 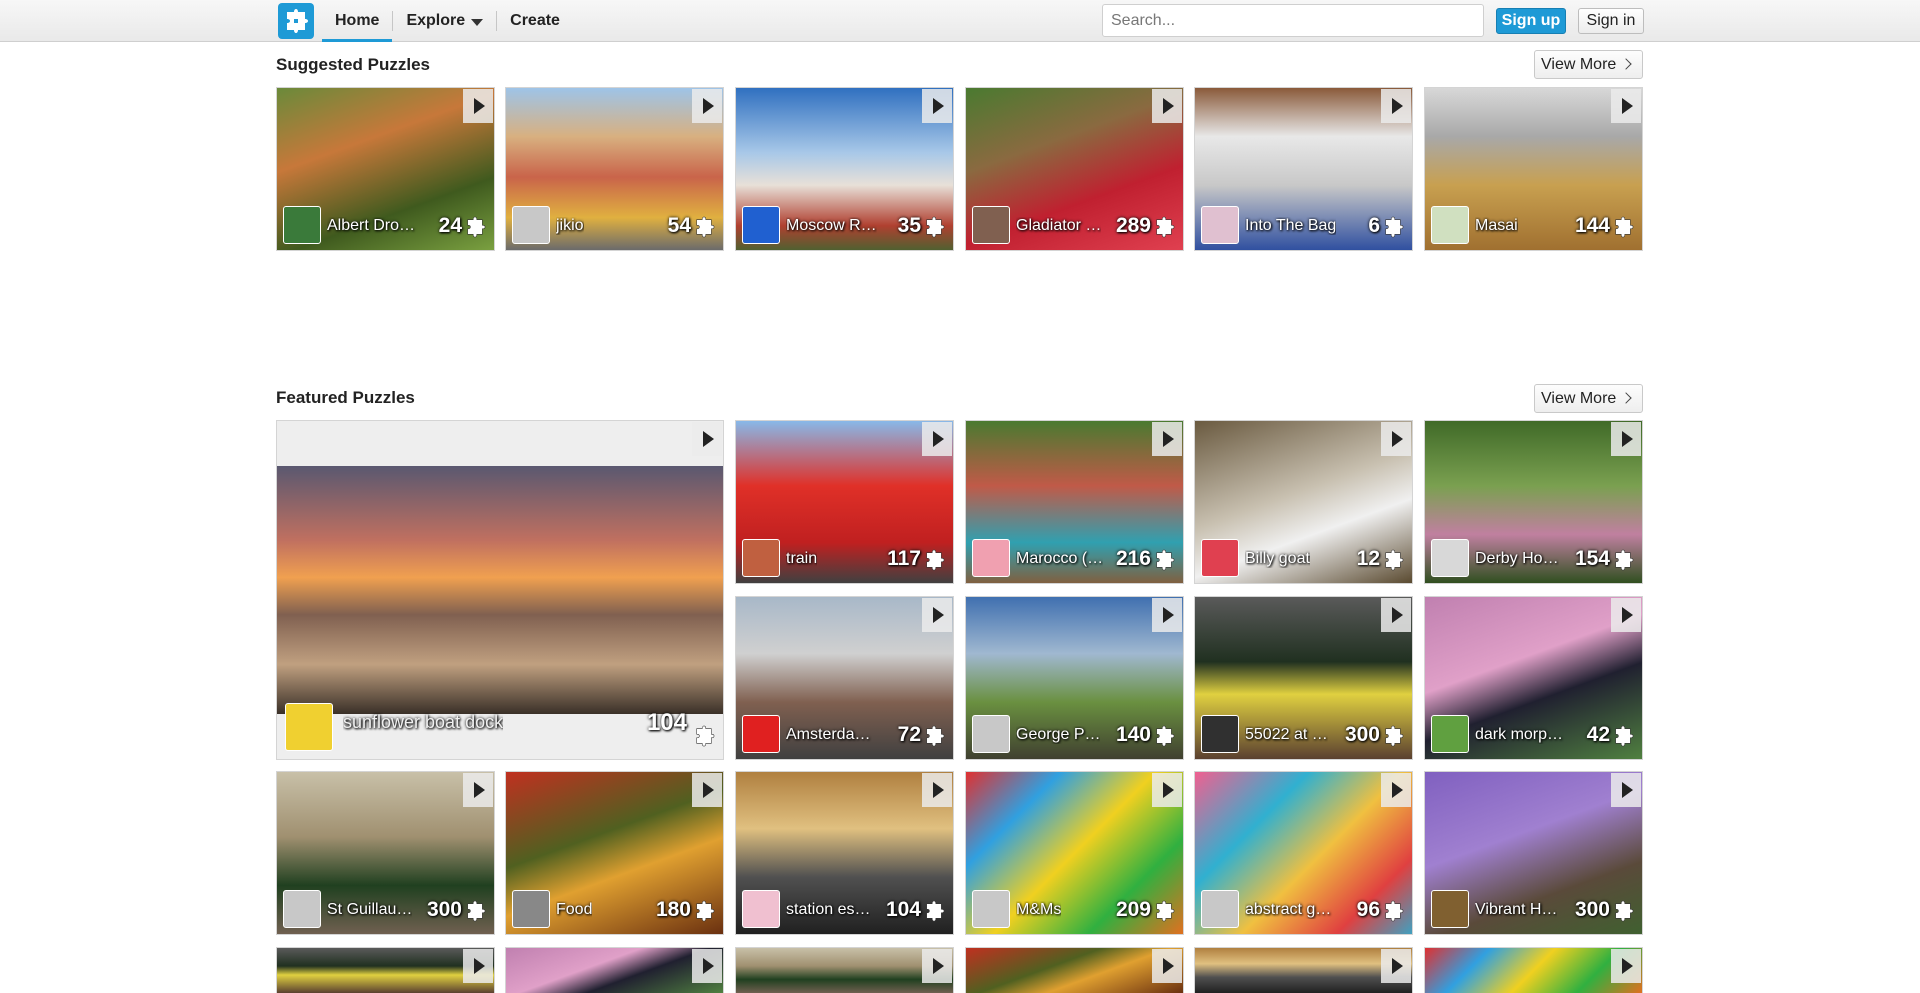 What do you see at coordinates (385, 225) in the screenshot?
I see `tile-info: Albert Dros… 24` at bounding box center [385, 225].